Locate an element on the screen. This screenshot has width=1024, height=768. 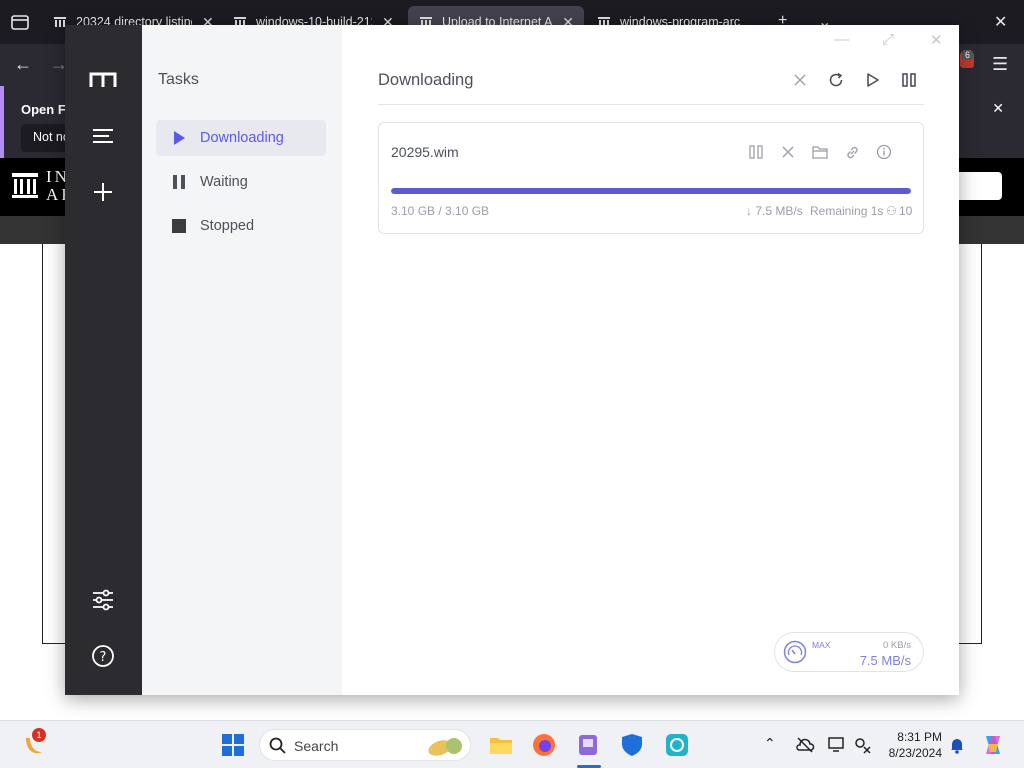
minimize-icon: — is located at coordinates (841, 39).